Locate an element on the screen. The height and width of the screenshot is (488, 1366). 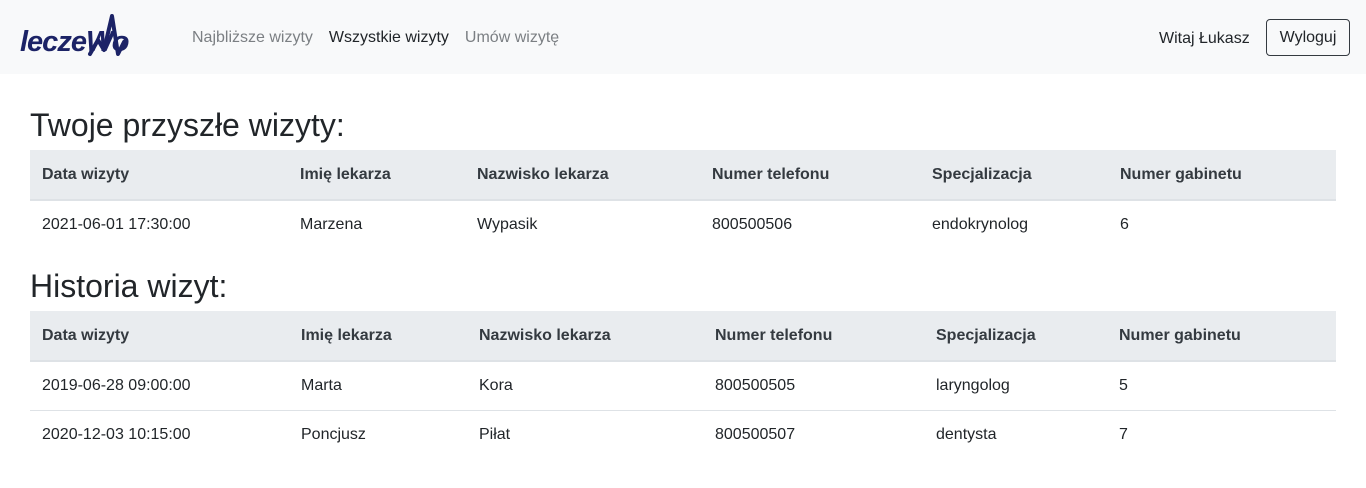
logo: leczeWo is located at coordinates (85, 37).